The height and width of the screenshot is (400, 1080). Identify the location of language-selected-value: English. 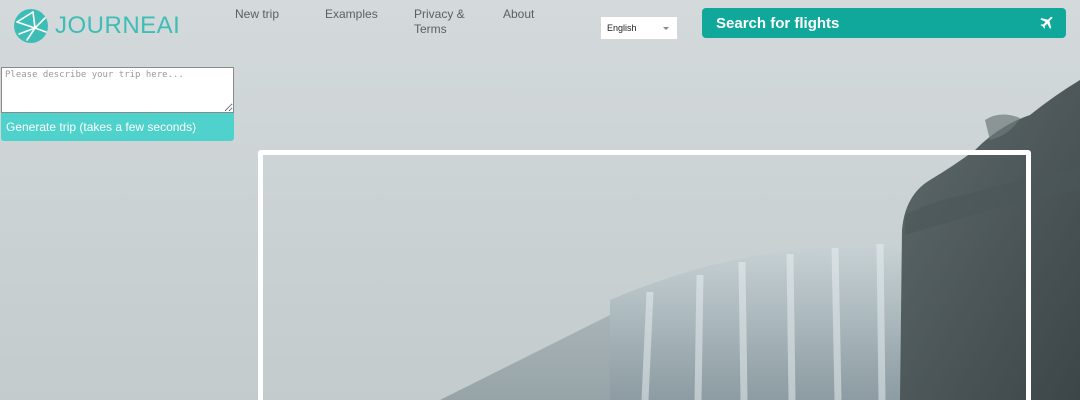
(622, 28).